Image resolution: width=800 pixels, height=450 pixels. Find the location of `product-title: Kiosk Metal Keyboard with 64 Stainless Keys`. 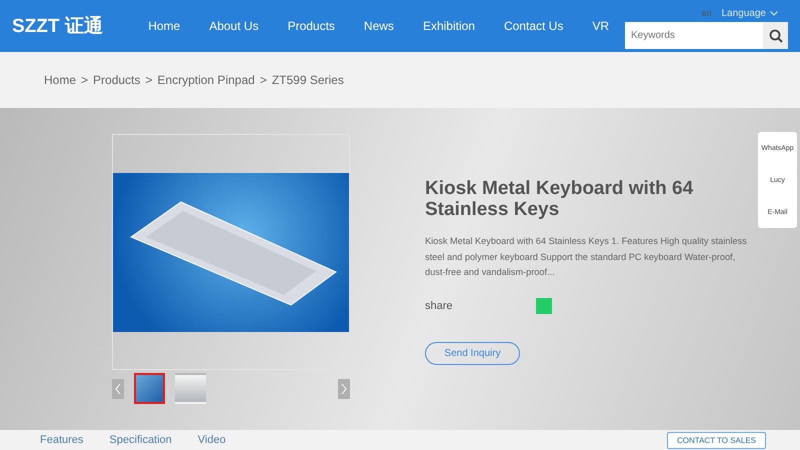

product-title: Kiosk Metal Keyboard with 64 Stainless Keys is located at coordinates (559, 199).